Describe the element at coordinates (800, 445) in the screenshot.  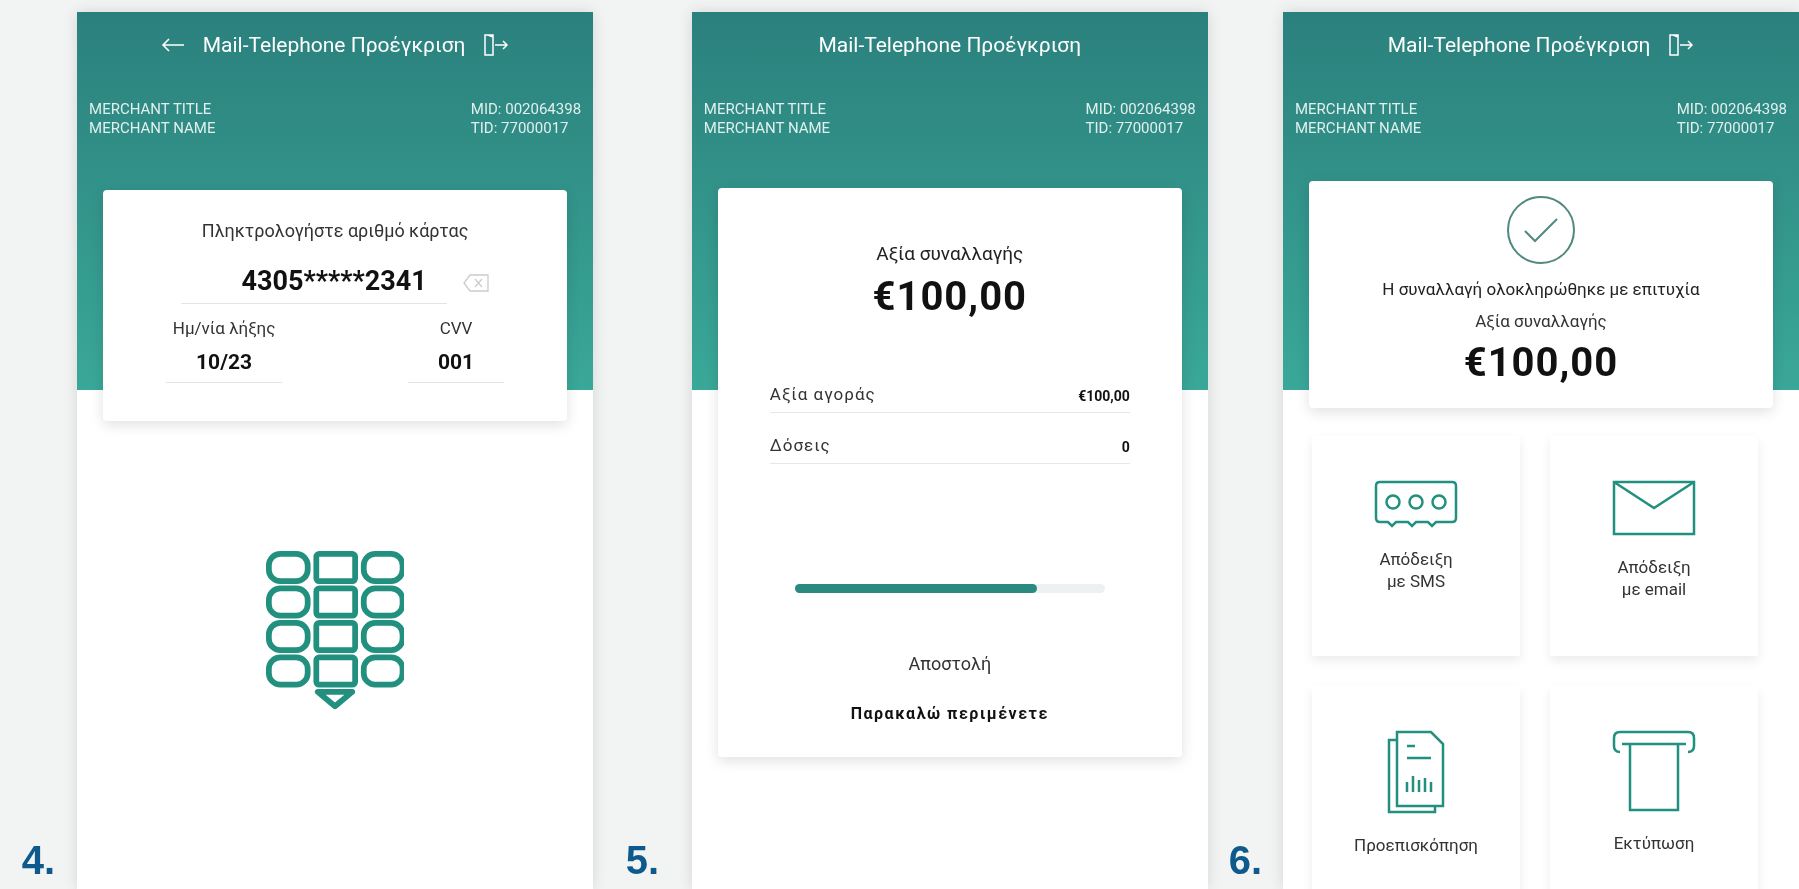
I see `row-label: Δόσεις` at that location.